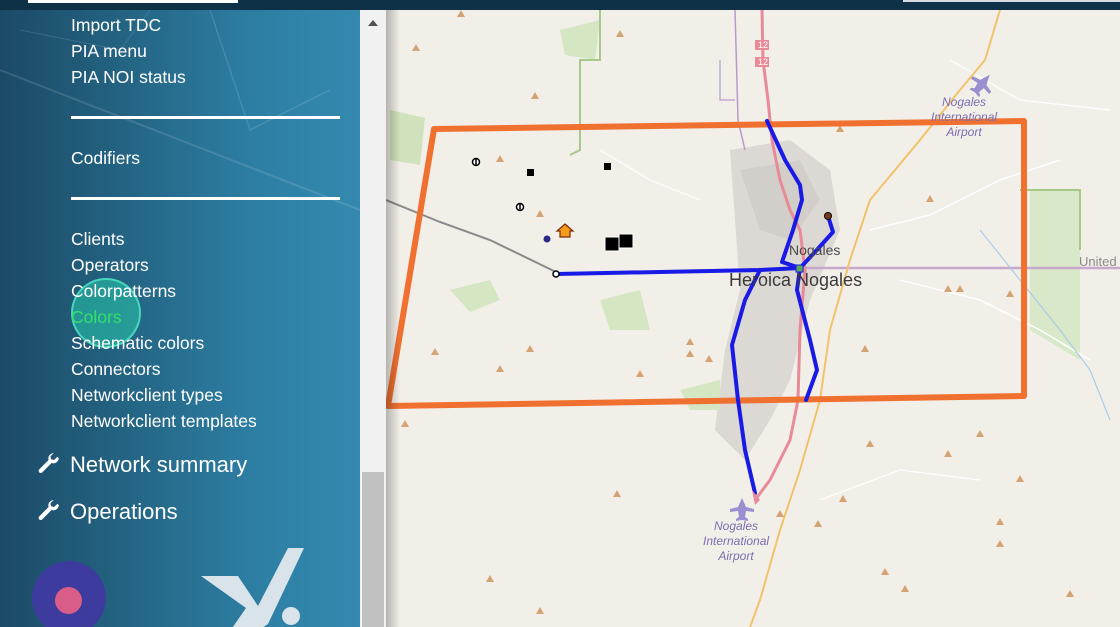 This screenshot has width=1120, height=627. I want to click on map-label-nogales-us: Nogales, so click(815, 250).